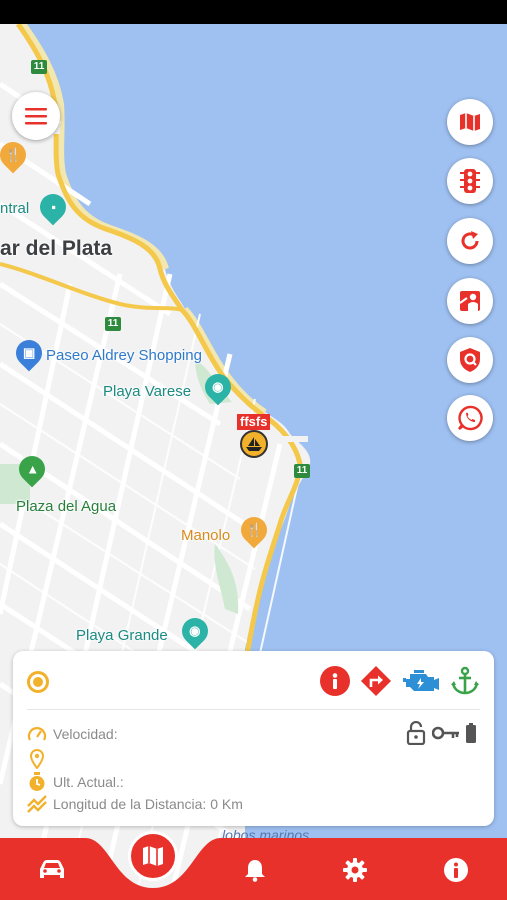 The height and width of the screenshot is (900, 507). I want to click on geofence-button, so click(470, 360).